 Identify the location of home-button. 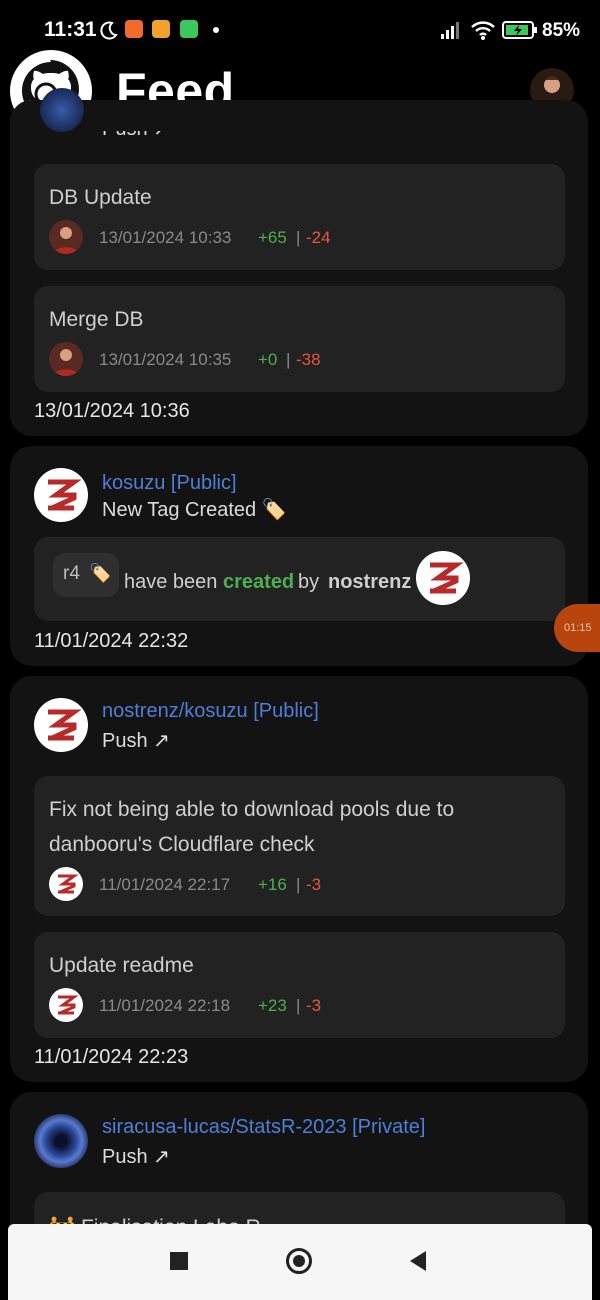
(299, 1261).